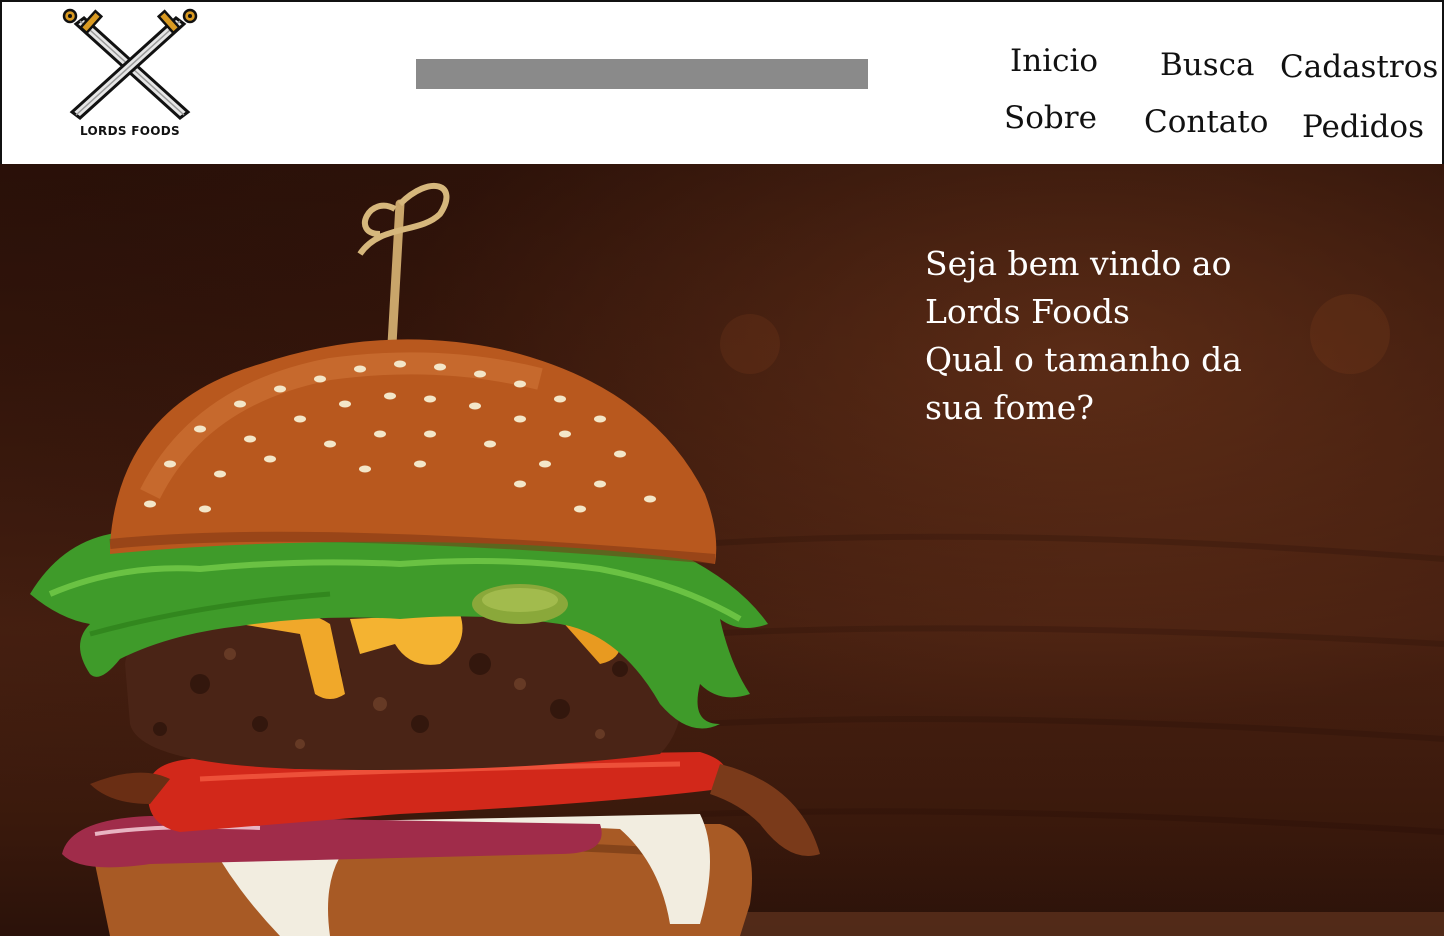 This screenshot has width=1444, height=936. I want to click on nav-link-sobre: Sobre, so click(1050, 118).